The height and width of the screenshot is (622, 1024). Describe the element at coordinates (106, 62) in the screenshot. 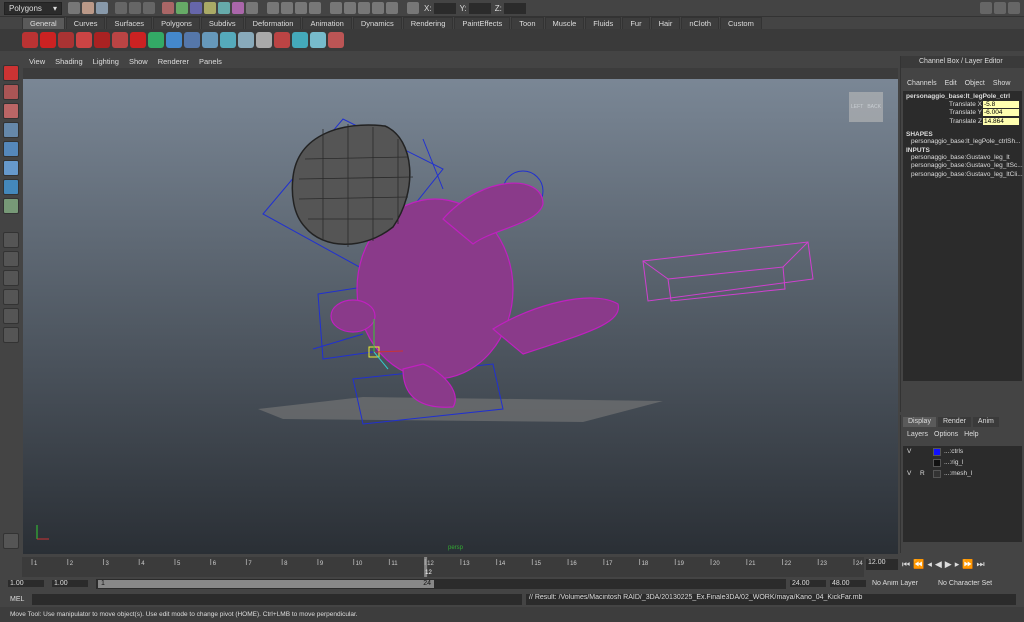

I see `viewport-menu-lighting: Lighting` at that location.